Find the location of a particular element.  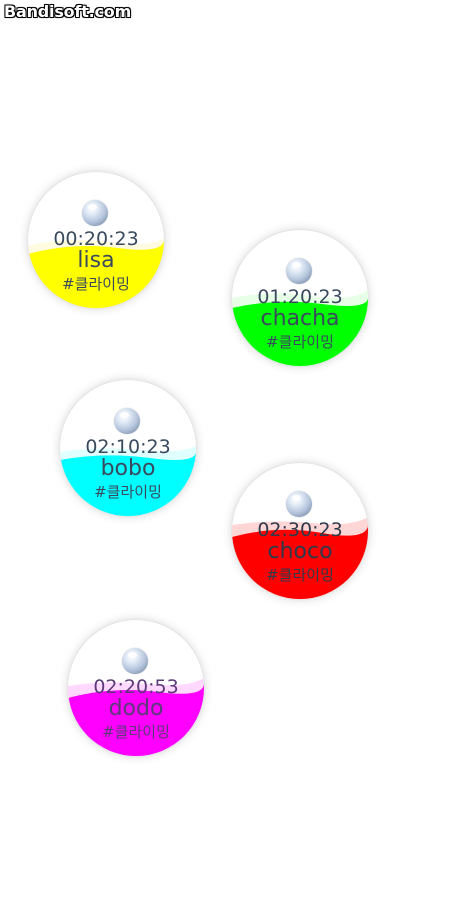

user-name: choco is located at coordinates (300, 551).